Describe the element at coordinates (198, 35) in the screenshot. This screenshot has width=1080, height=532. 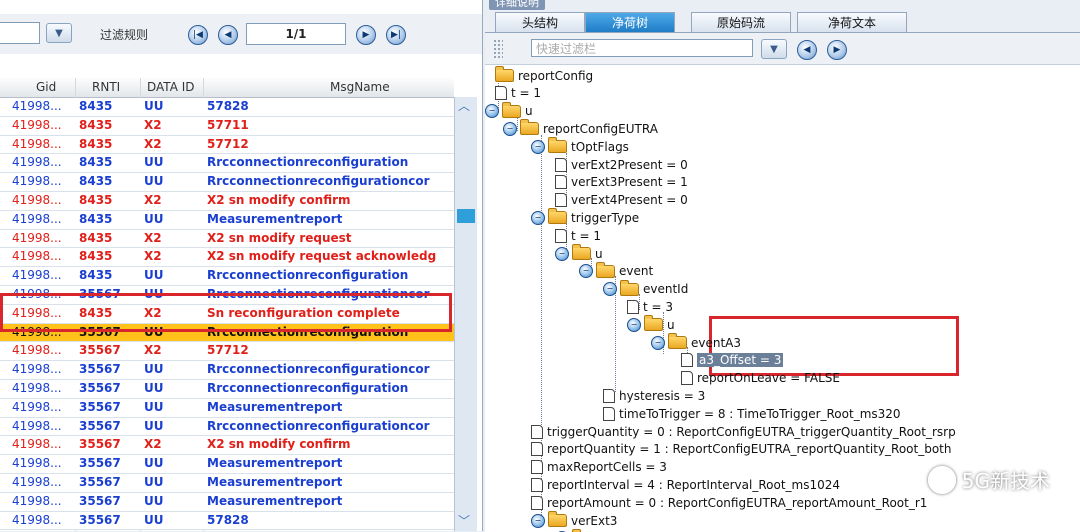
I see `first-page-button: |◀` at that location.